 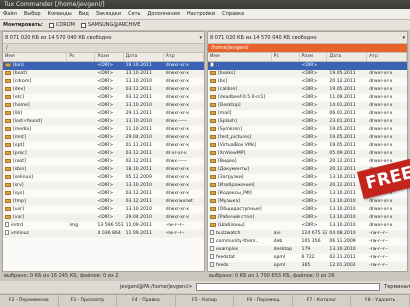 I want to click on f3-view-button: F3 - Просмотр, so click(x=88, y=301).